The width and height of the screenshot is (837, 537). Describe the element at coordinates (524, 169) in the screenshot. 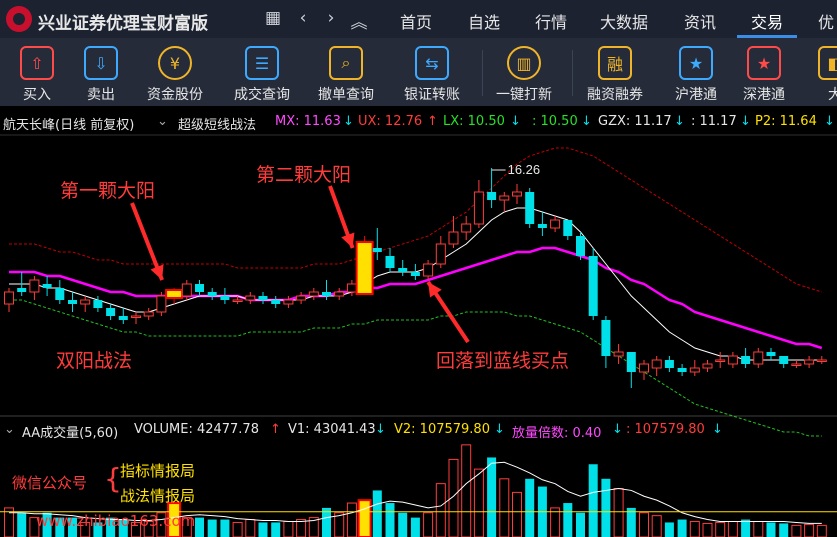

I see `high-price-label: 16.26` at that location.